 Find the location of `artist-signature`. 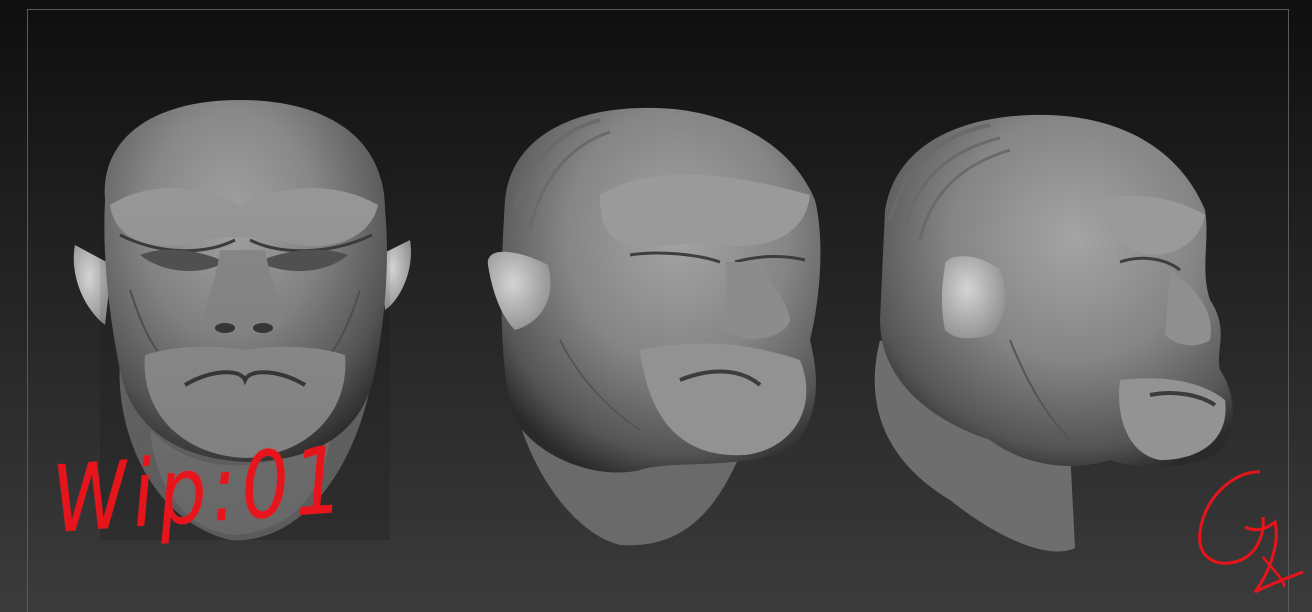

artist-signature is located at coordinates (1251, 532).